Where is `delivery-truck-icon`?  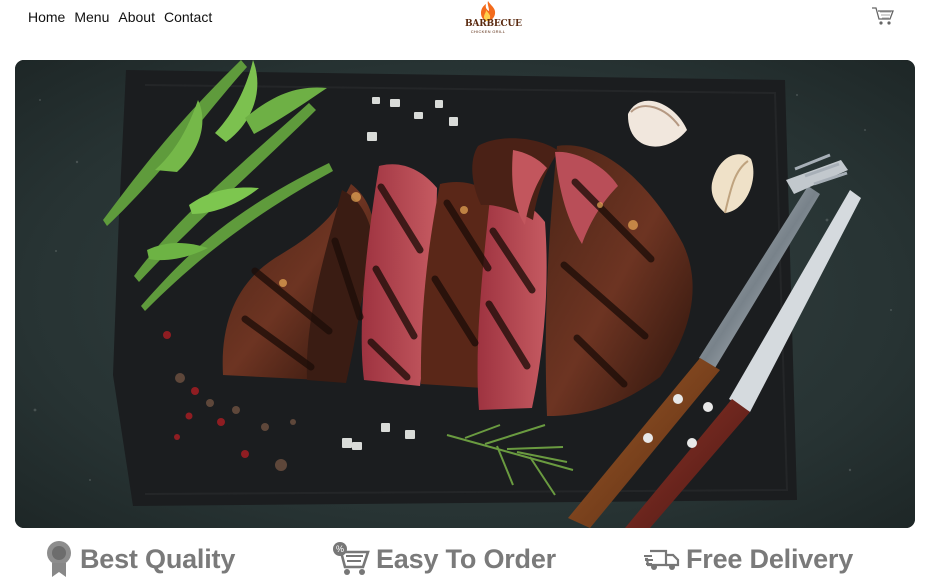
delivery-truck-icon is located at coordinates (662, 559).